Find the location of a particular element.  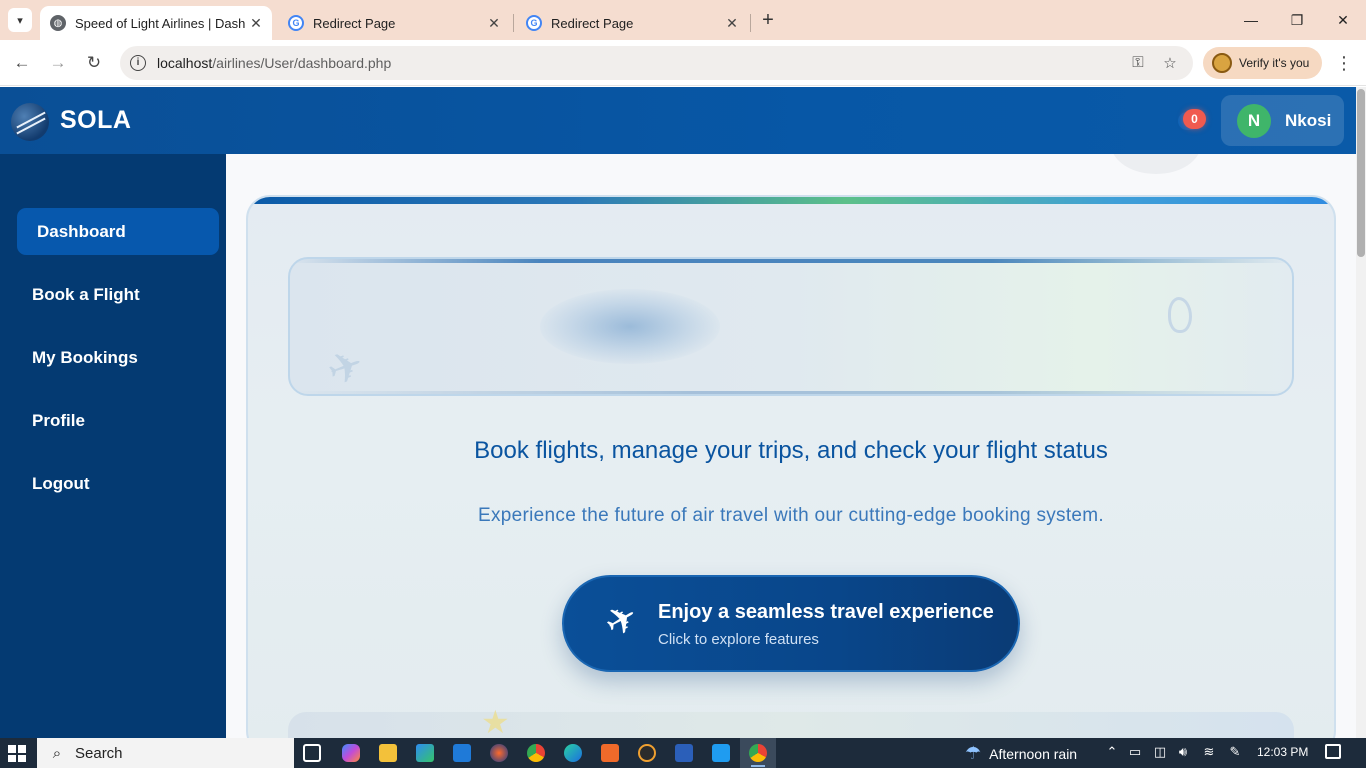

user-name: Nkosi is located at coordinates (1308, 120).